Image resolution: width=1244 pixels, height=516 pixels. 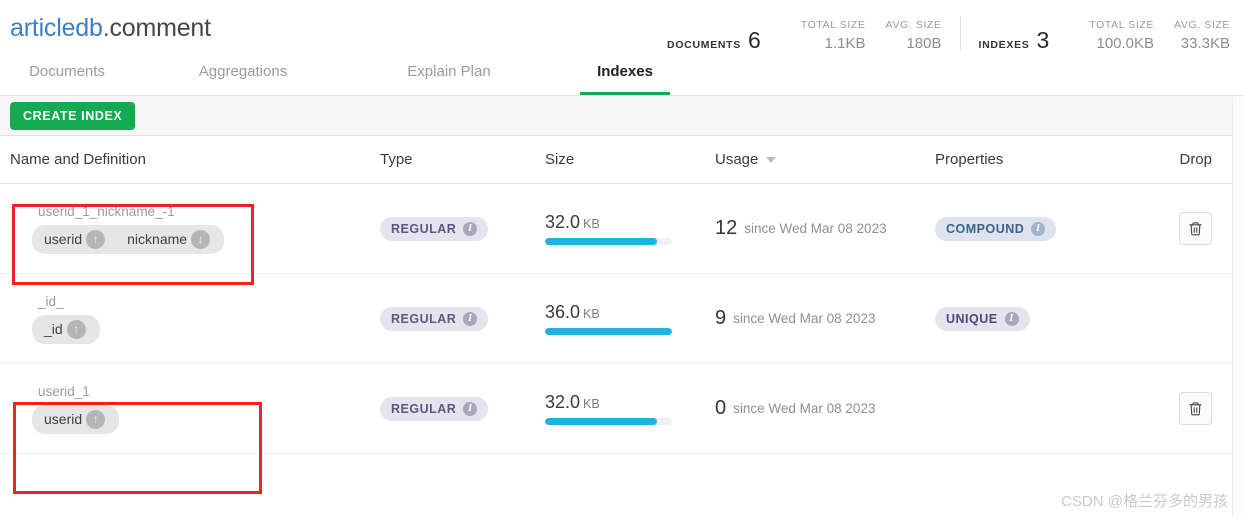 I want to click on index-usage-cell: 0 since Wed Mar 08 2023, so click(x=825, y=408).